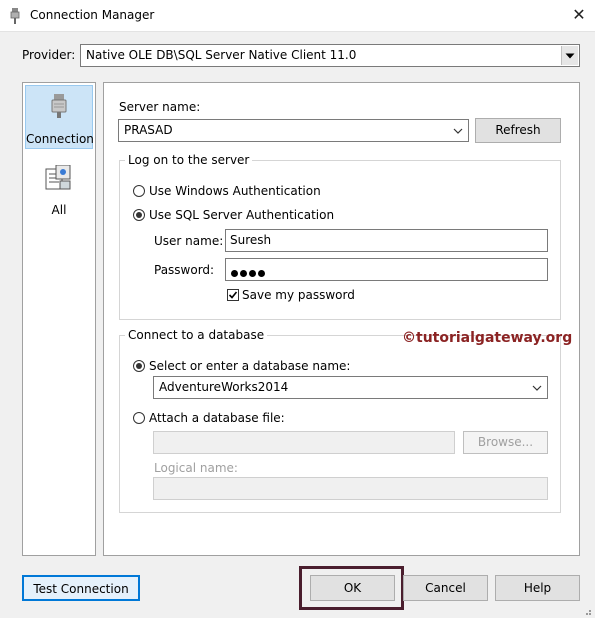  I want to click on database-dropdown-button, so click(537, 387).